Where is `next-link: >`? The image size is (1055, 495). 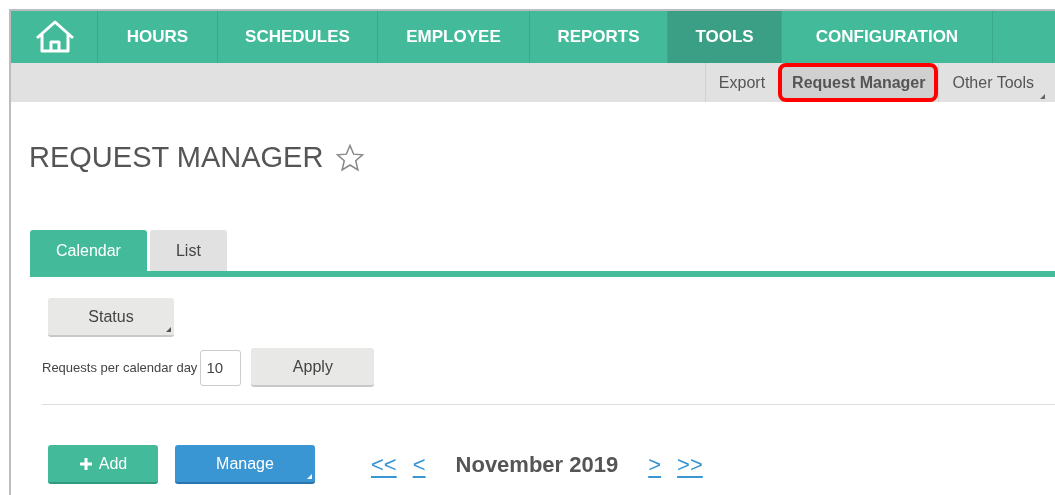 next-link: > is located at coordinates (655, 464).